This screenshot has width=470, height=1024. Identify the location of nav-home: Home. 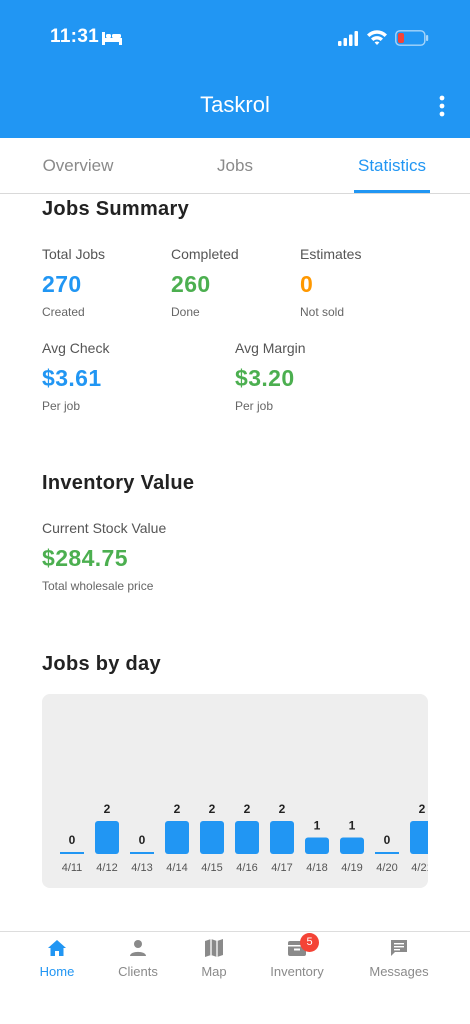
(57, 962).